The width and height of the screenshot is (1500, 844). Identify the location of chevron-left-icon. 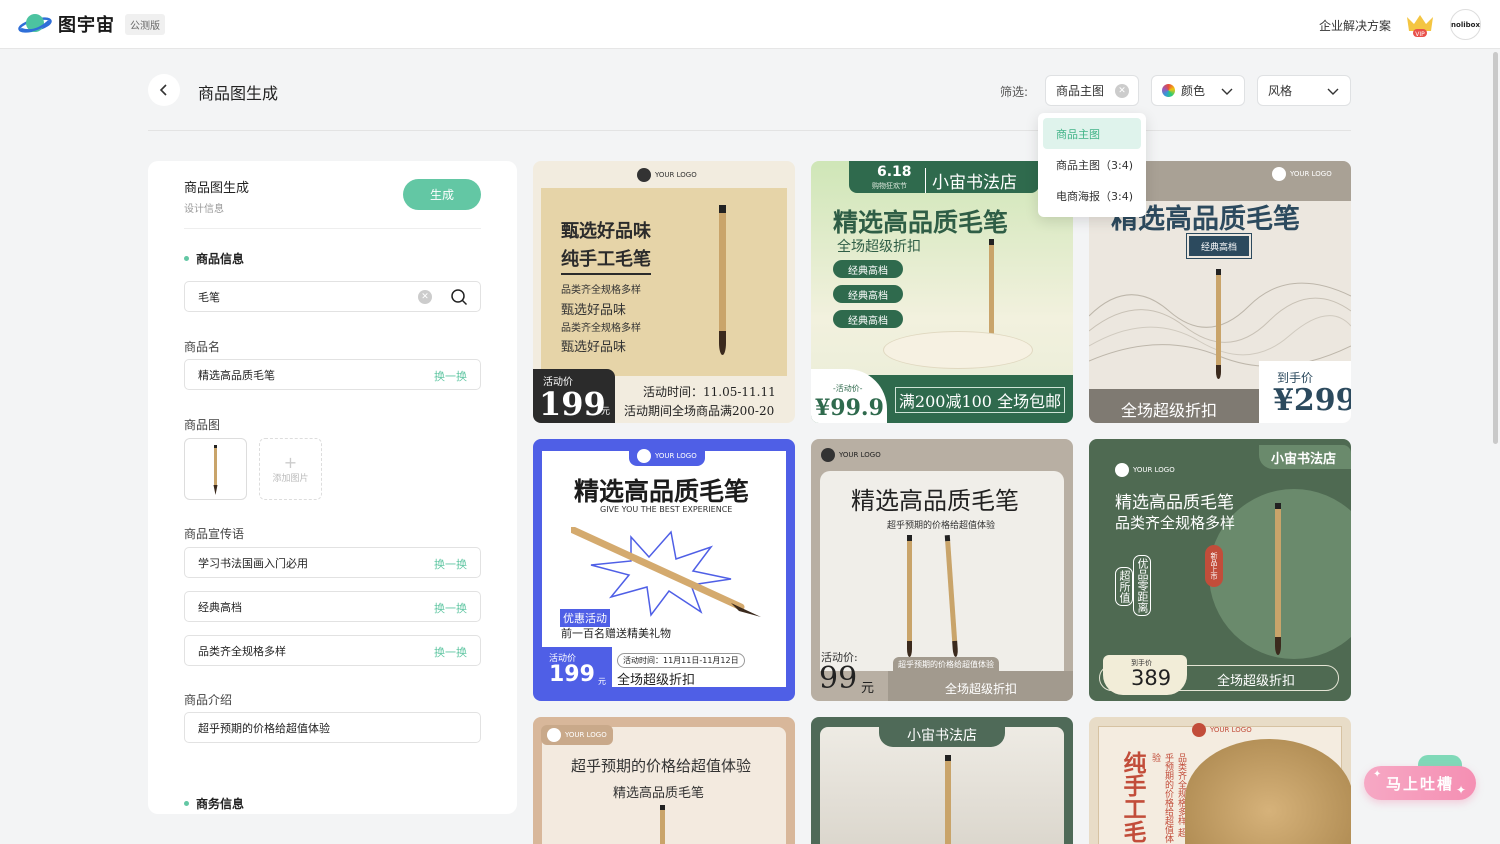
(163, 90).